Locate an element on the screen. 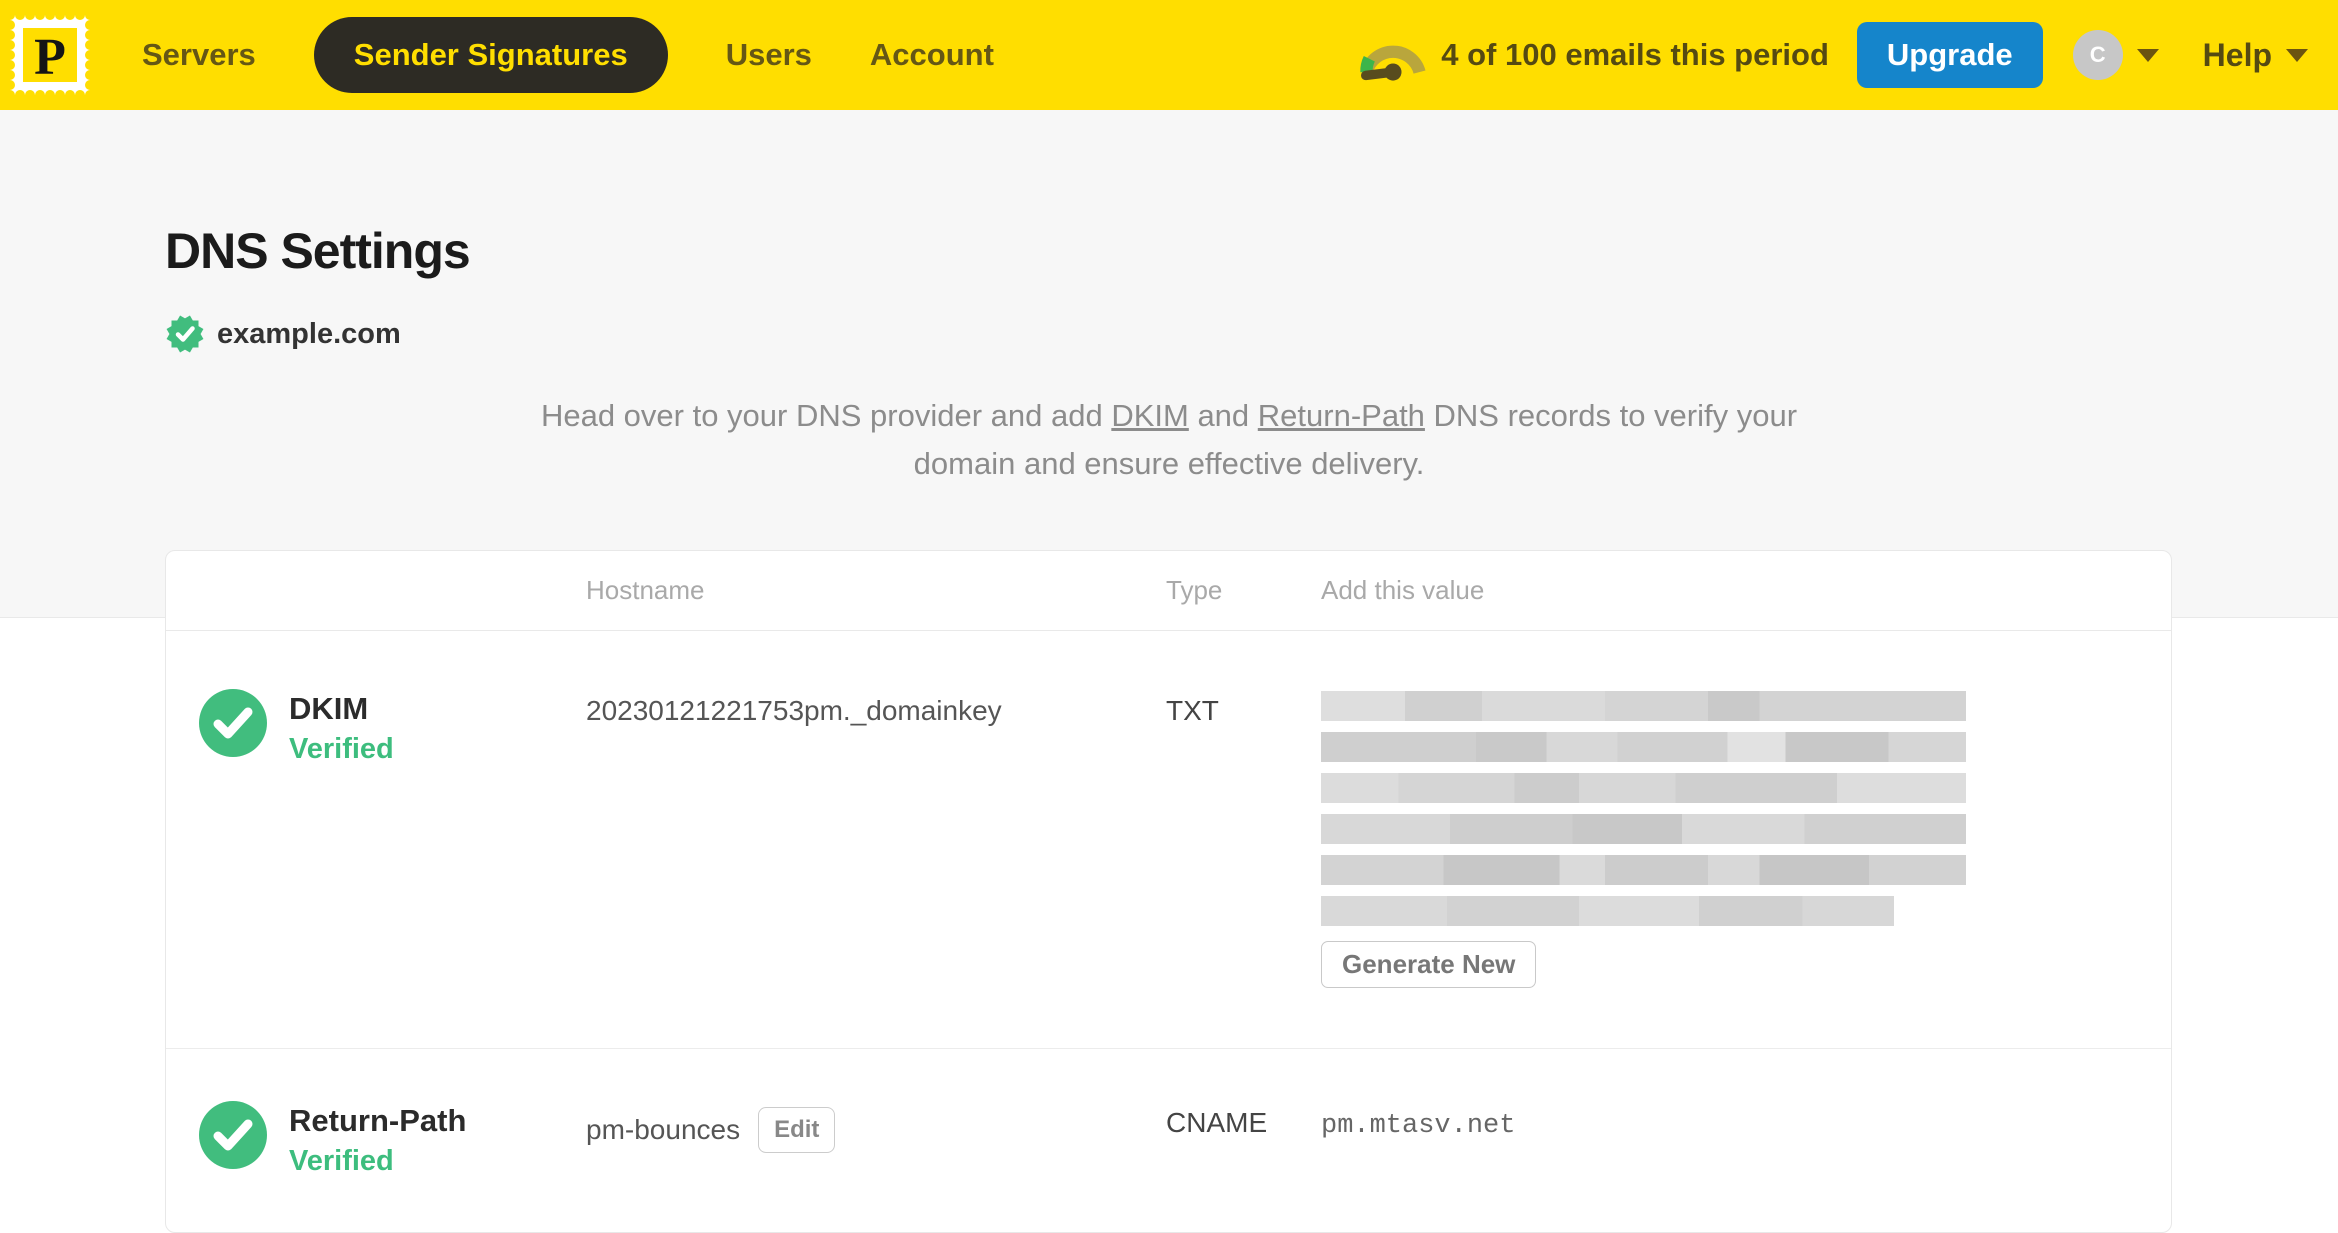 The height and width of the screenshot is (1233, 2338). record-name: DKIM is located at coordinates (329, 708).